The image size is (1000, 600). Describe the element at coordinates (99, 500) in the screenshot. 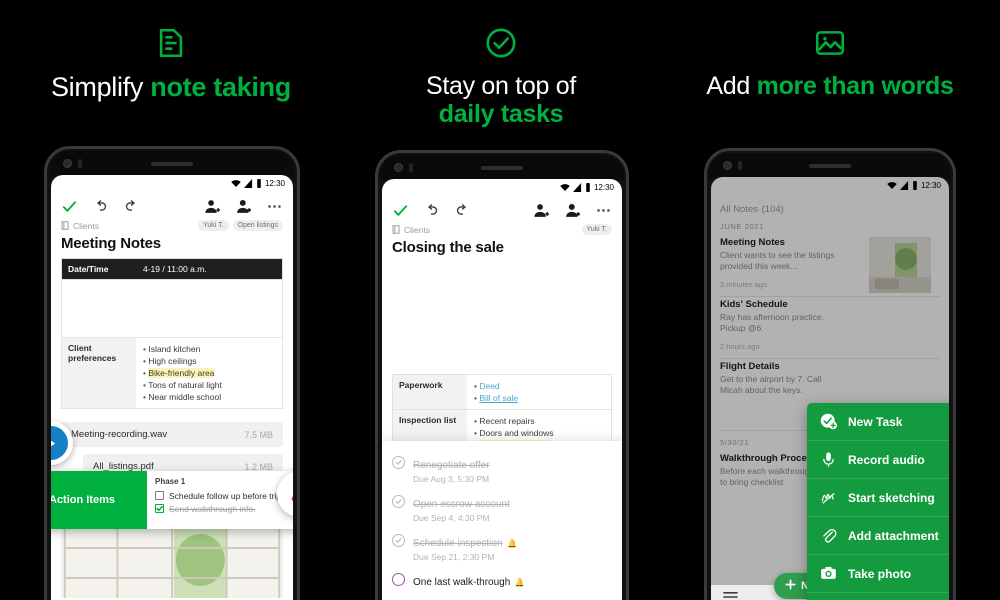

I see `action-items-label: Action Items` at that location.